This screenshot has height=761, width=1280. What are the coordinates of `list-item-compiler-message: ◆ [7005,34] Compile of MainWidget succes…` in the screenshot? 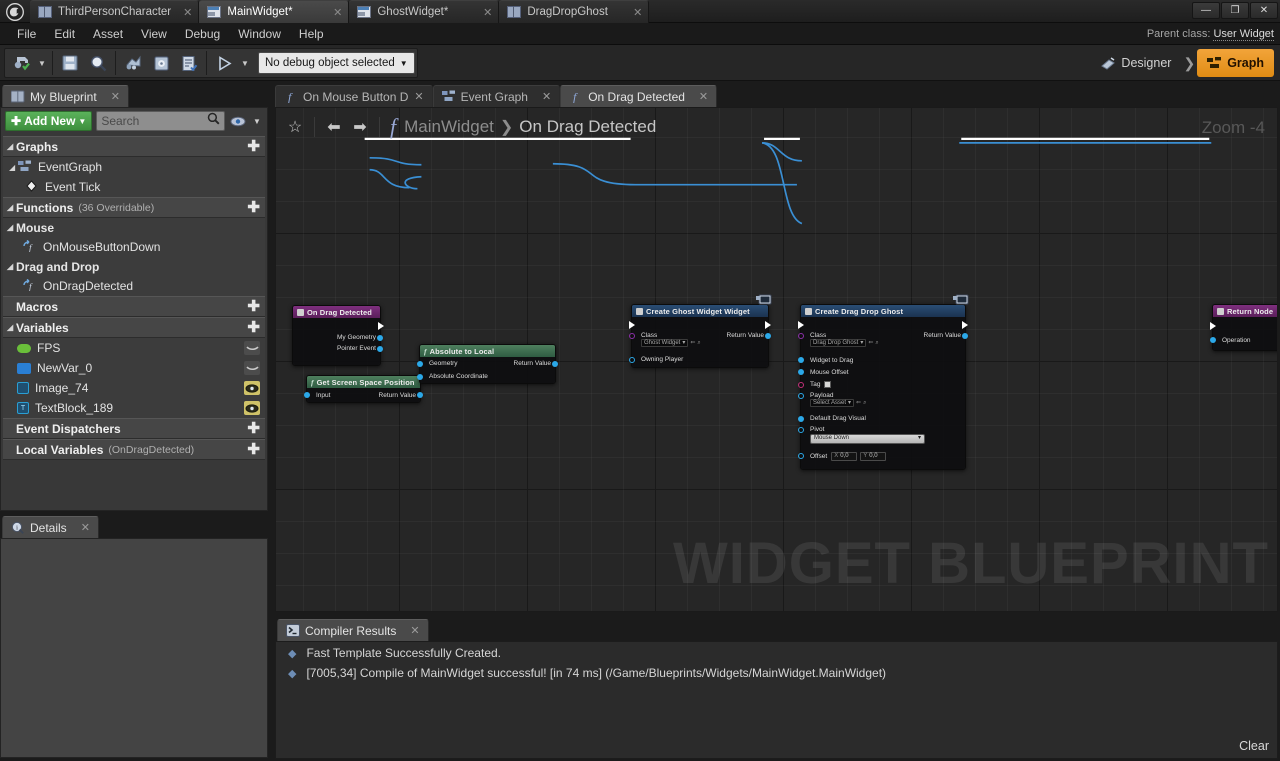 It's located at (776, 672).